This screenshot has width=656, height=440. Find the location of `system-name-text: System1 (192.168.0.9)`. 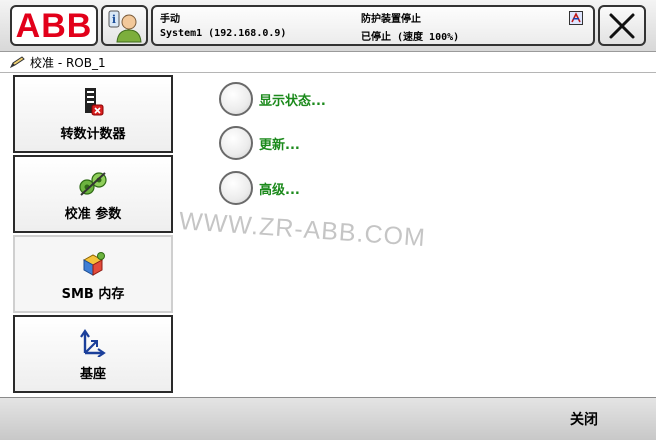

system-name-text: System1 (192.168.0.9) is located at coordinates (223, 33).